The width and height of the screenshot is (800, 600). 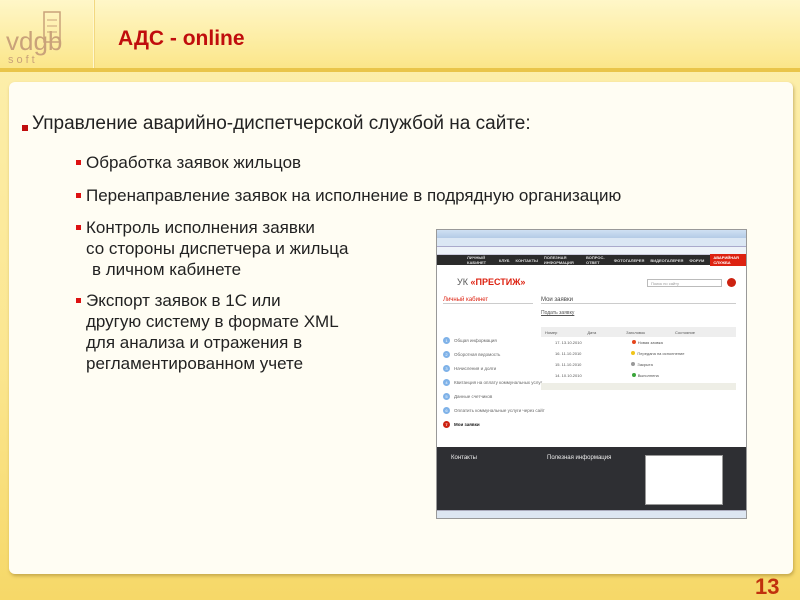 I want to click on menu-item: 1 Общая информация, so click(x=494, y=340).